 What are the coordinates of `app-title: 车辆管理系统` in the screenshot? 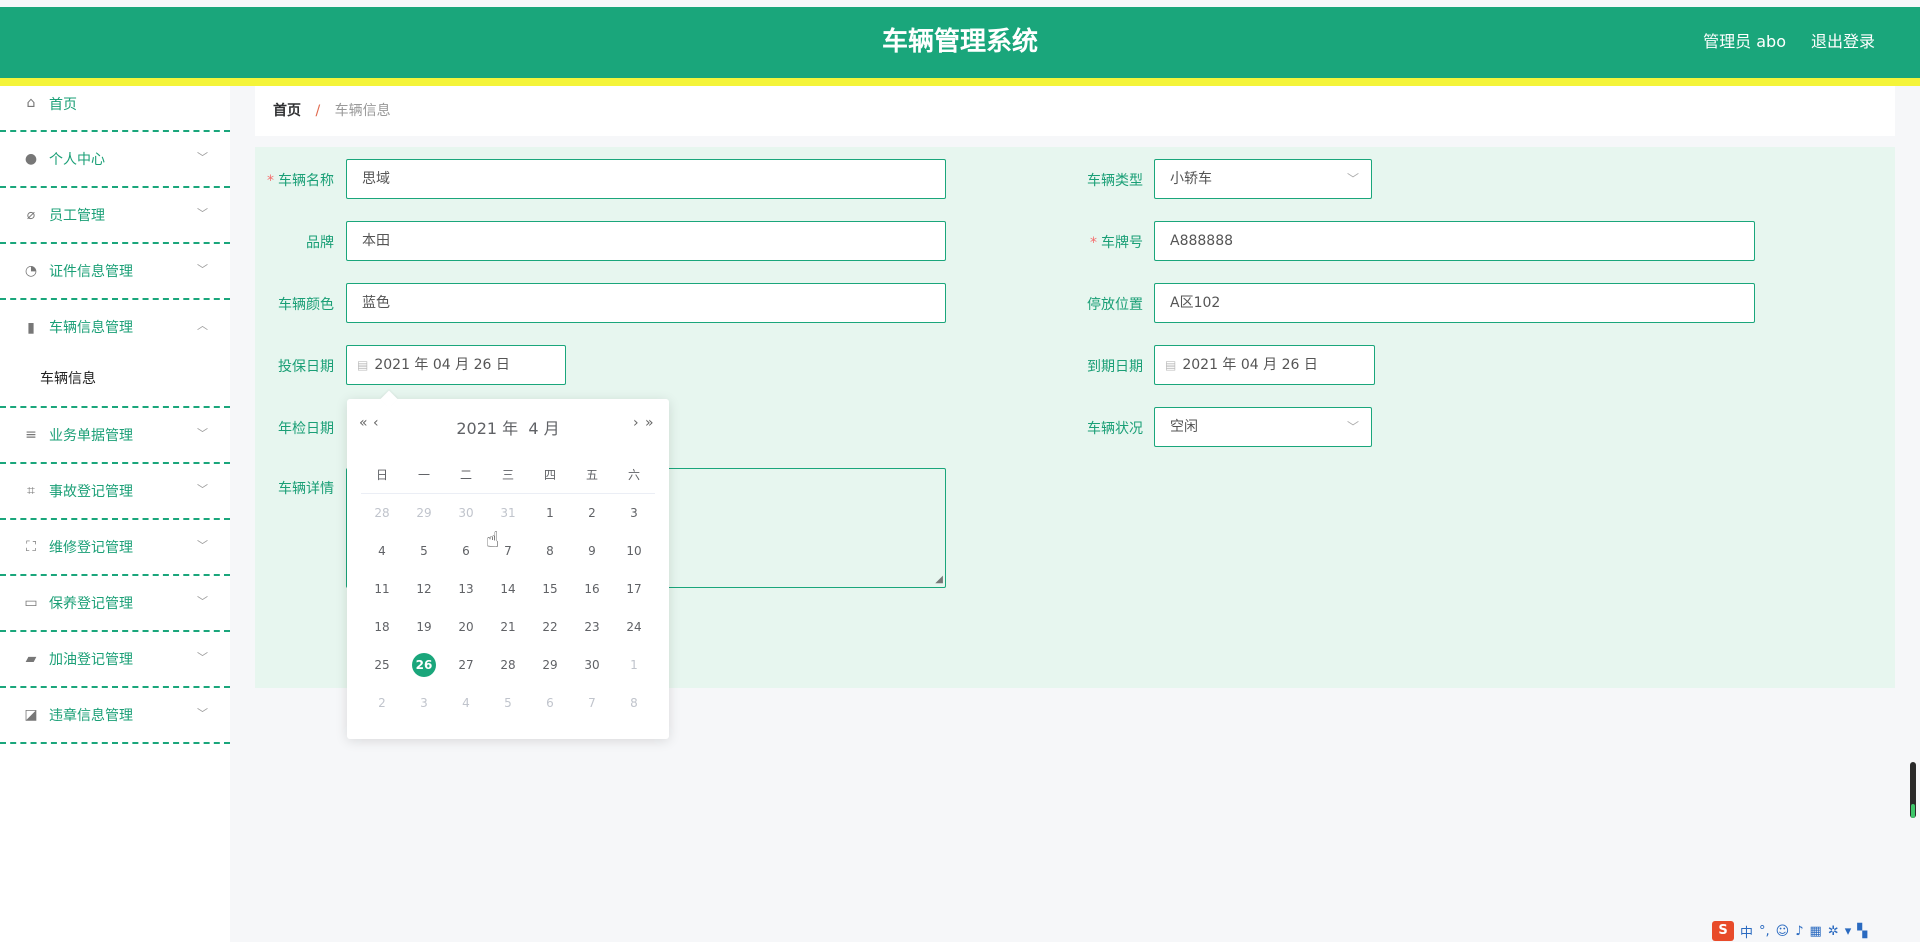 It's located at (959, 42).